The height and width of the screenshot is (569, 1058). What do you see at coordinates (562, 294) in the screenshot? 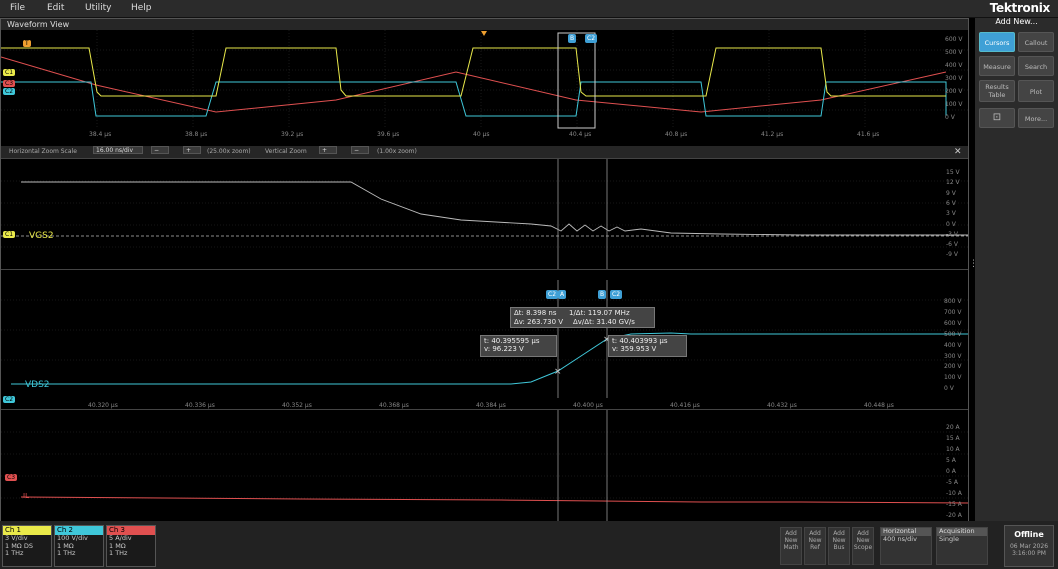
I see `cursor-a-tag: A` at bounding box center [562, 294].